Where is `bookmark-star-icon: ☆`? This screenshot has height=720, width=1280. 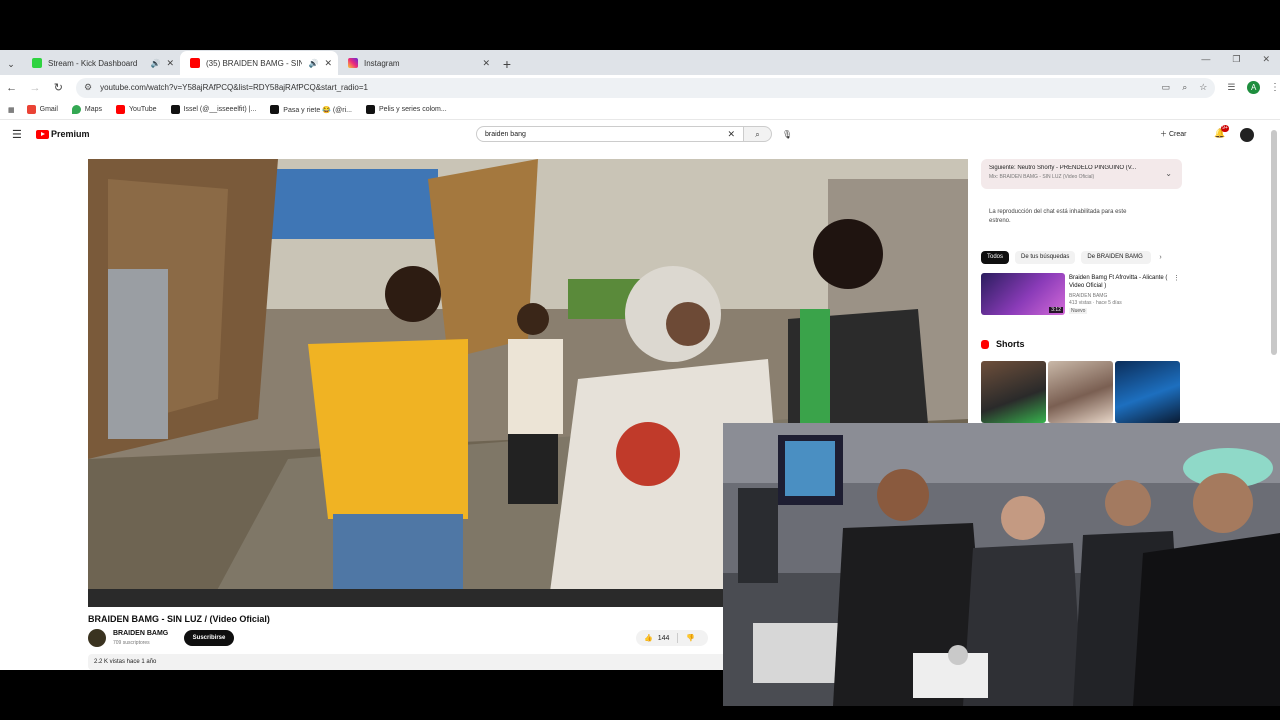 bookmark-star-icon: ☆ is located at coordinates (1203, 87).